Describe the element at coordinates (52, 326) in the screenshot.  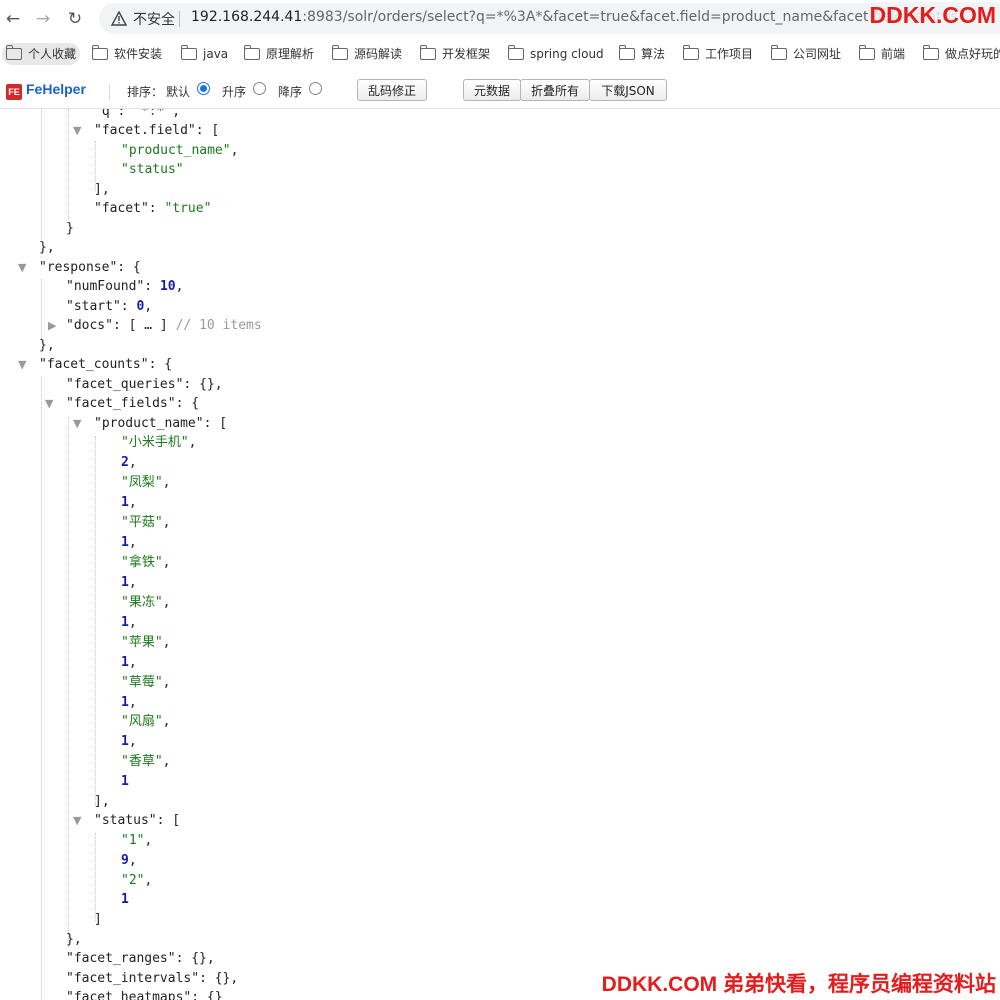
I see `expand-toggle-icon: ▶` at that location.